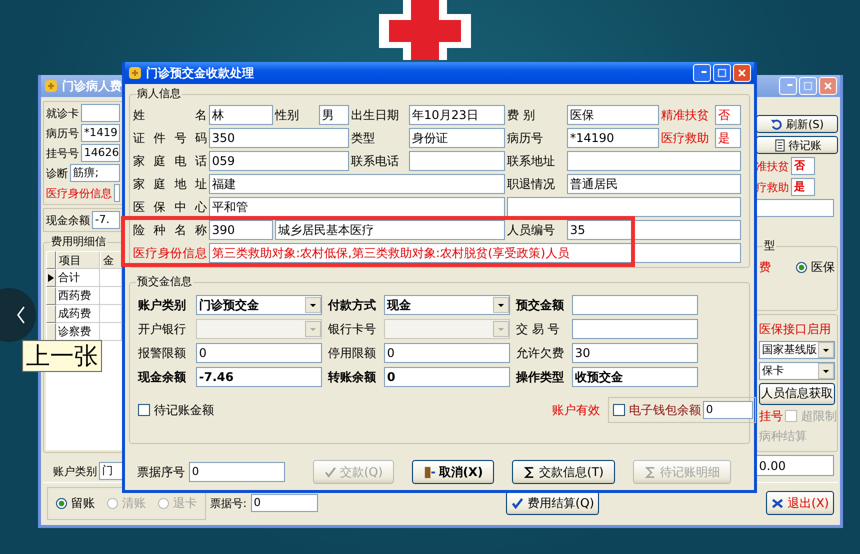 The width and height of the screenshot is (860, 554). I want to click on group-title: 费用明细信, so click(78, 242).